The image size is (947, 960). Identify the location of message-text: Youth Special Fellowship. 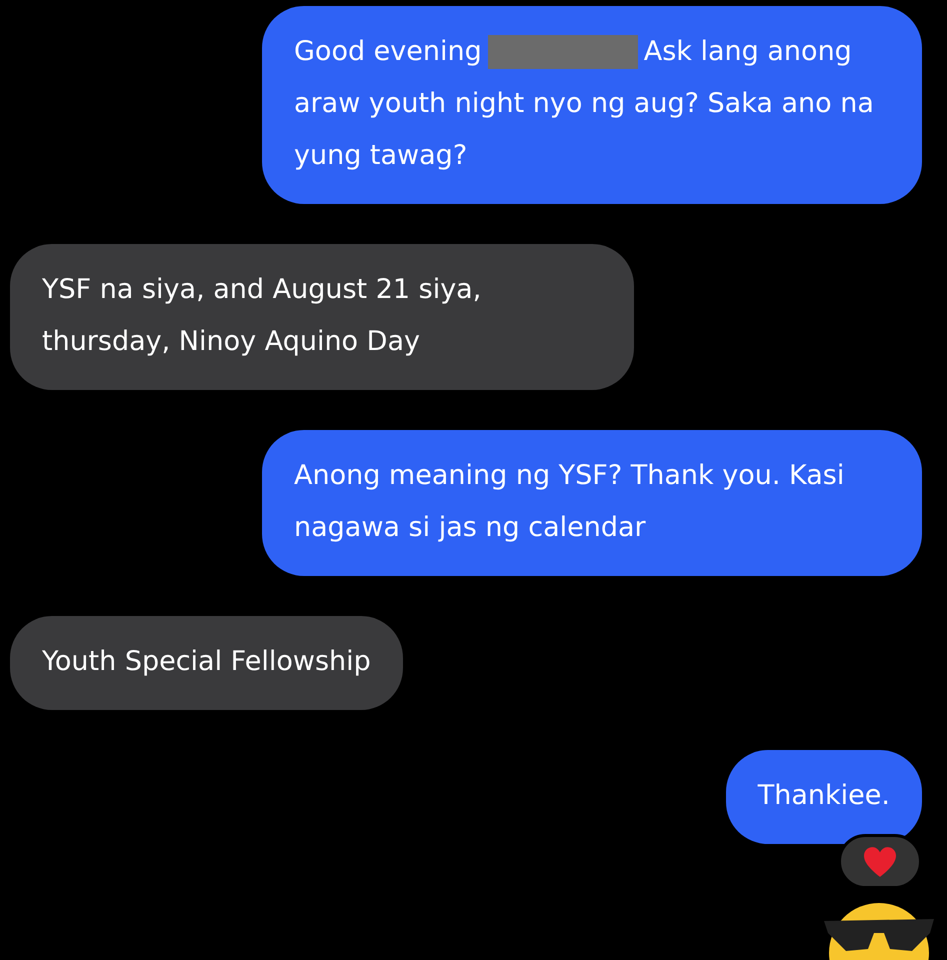
(206, 662).